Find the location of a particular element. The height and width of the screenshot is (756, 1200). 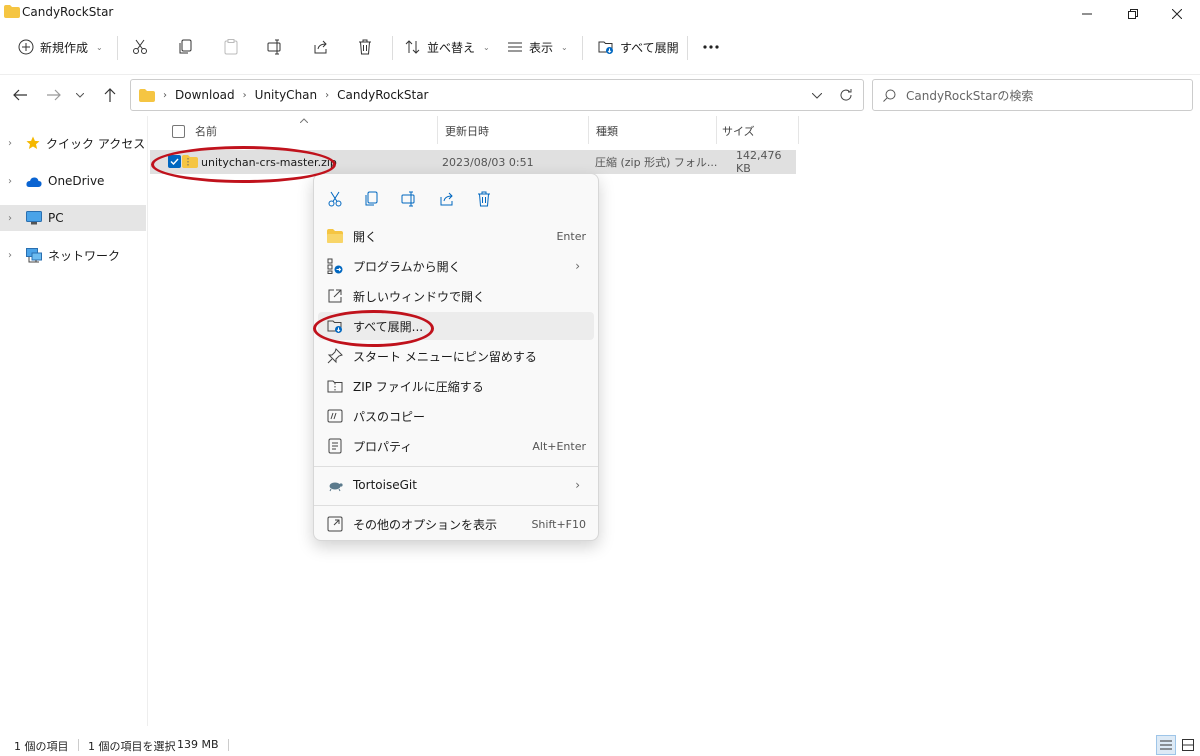

command-bar: 新規作成 ⌄ 並べ替え ⌄ 表示 ⌄ すべて展開 is located at coordinates (600, 49).